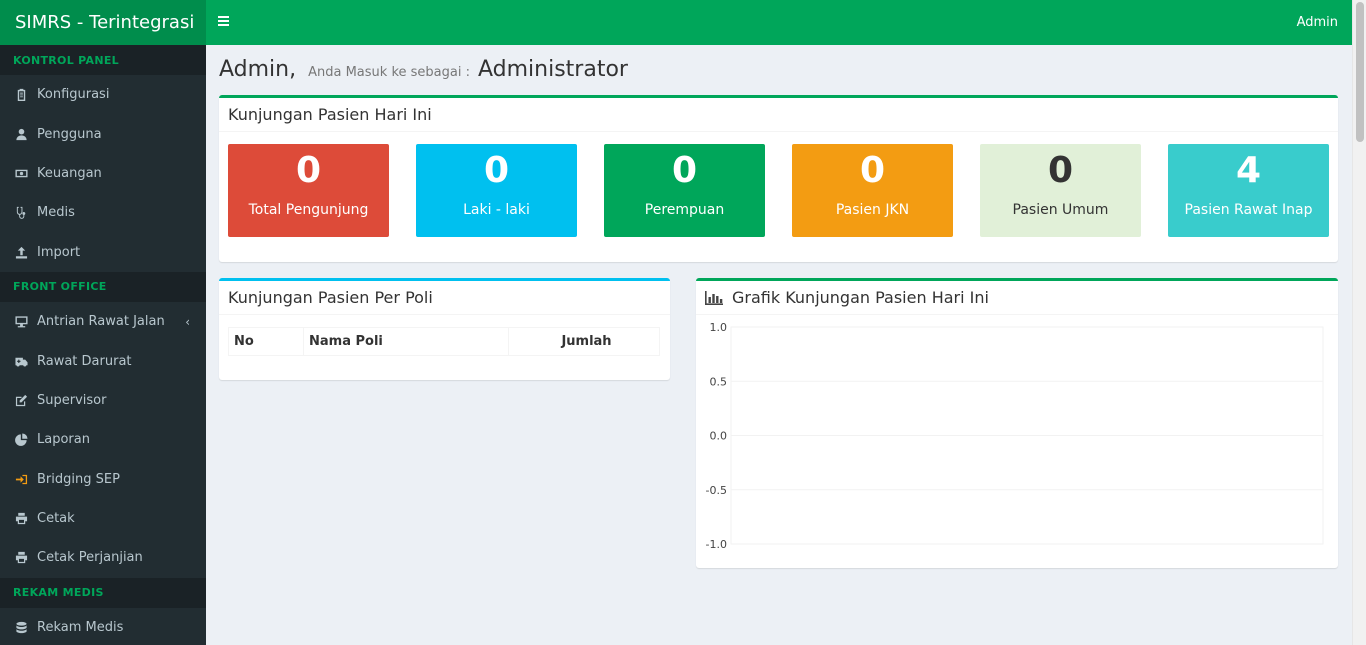  What do you see at coordinates (716, 544) in the screenshot?
I see `y-tick-label: -1.0` at bounding box center [716, 544].